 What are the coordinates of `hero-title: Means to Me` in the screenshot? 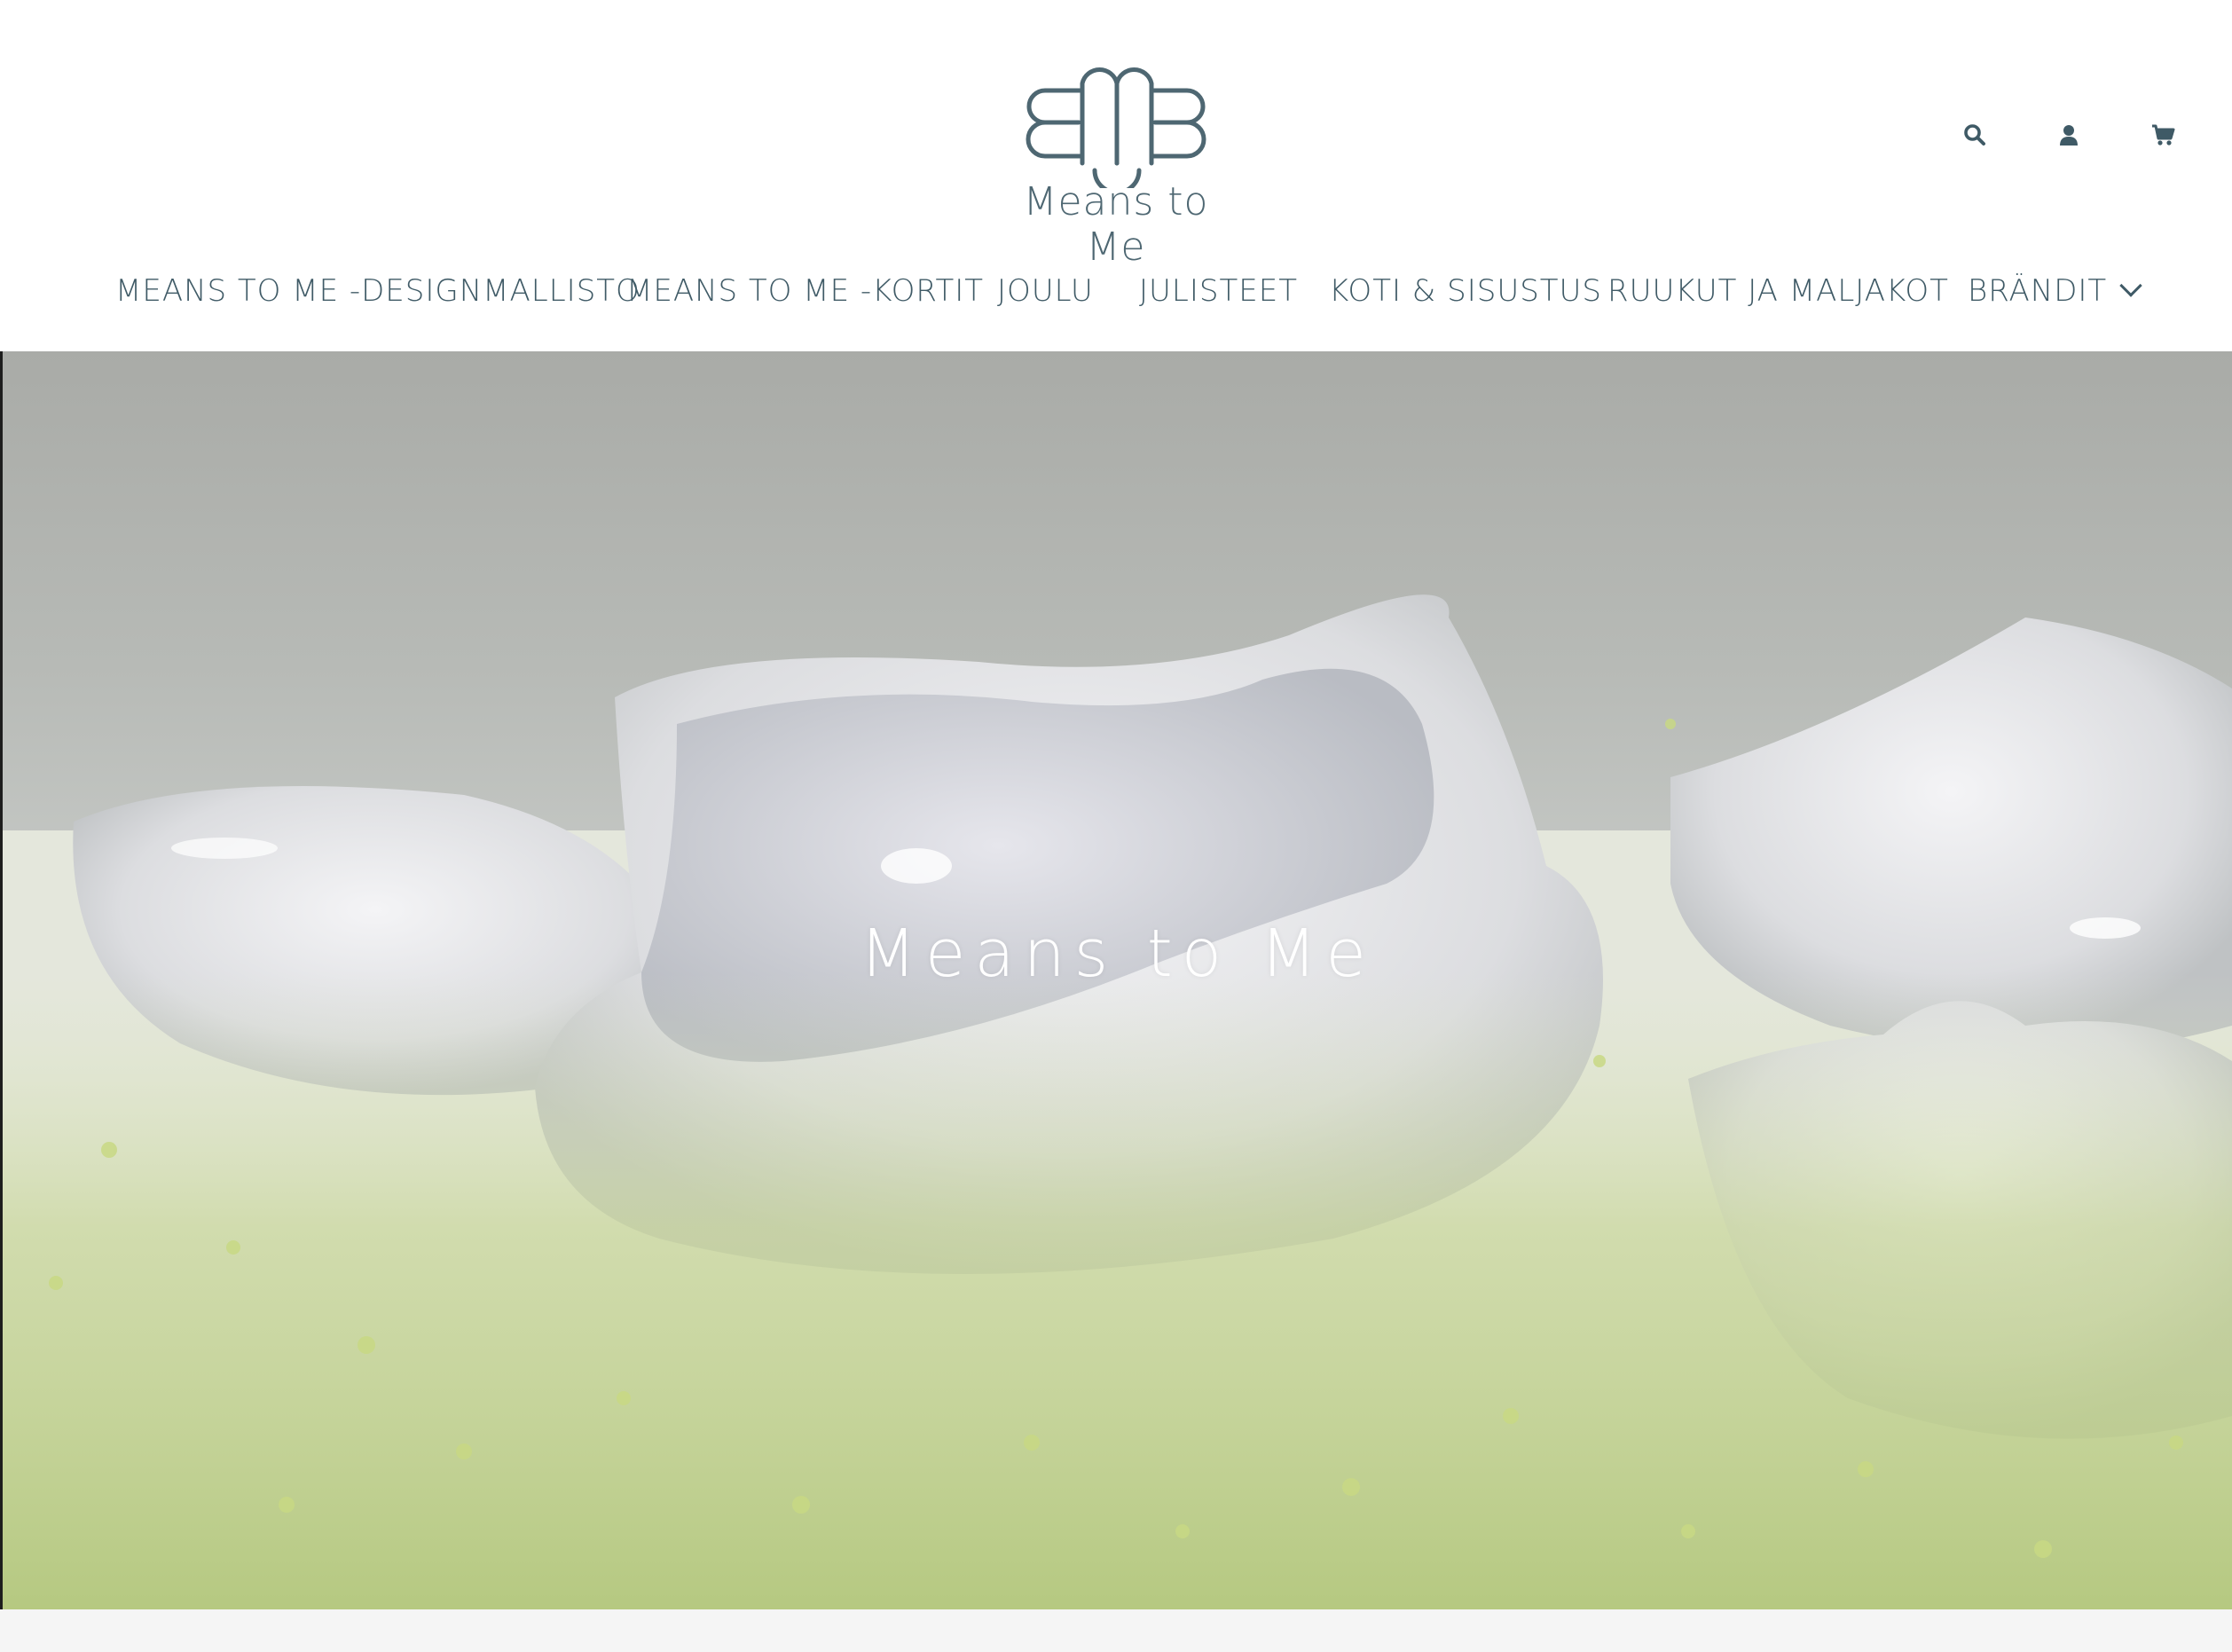 It's located at (1117, 954).